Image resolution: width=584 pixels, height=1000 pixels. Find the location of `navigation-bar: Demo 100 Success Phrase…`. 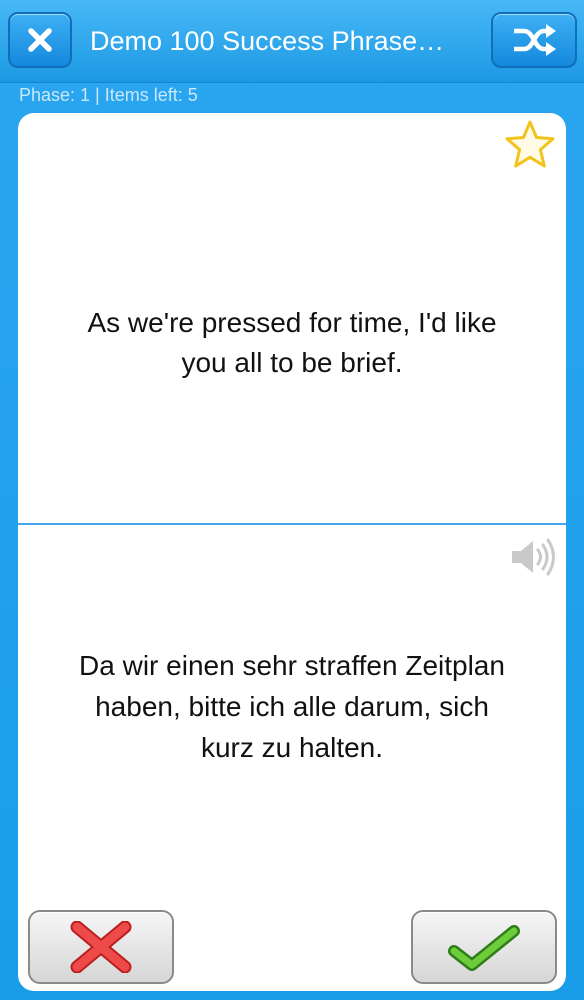

navigation-bar: Demo 100 Success Phrase… is located at coordinates (292, 41).